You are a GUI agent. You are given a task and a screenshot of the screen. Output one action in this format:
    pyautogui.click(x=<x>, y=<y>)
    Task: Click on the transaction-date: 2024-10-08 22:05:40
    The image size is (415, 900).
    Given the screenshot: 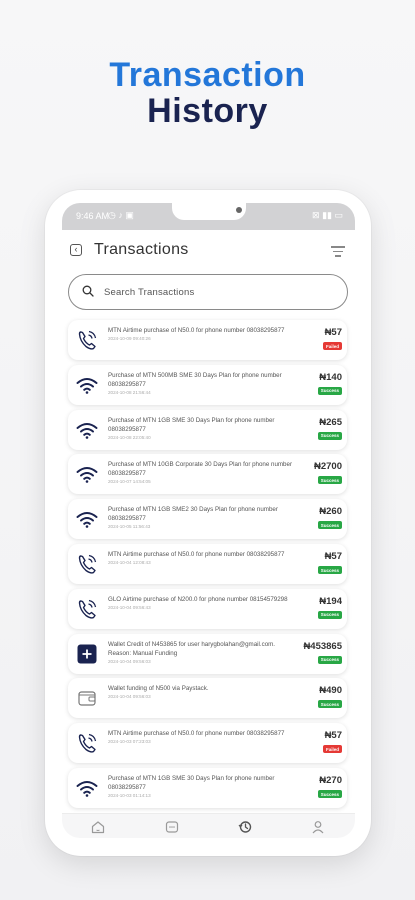 What is the action you would take?
    pyautogui.click(x=129, y=437)
    